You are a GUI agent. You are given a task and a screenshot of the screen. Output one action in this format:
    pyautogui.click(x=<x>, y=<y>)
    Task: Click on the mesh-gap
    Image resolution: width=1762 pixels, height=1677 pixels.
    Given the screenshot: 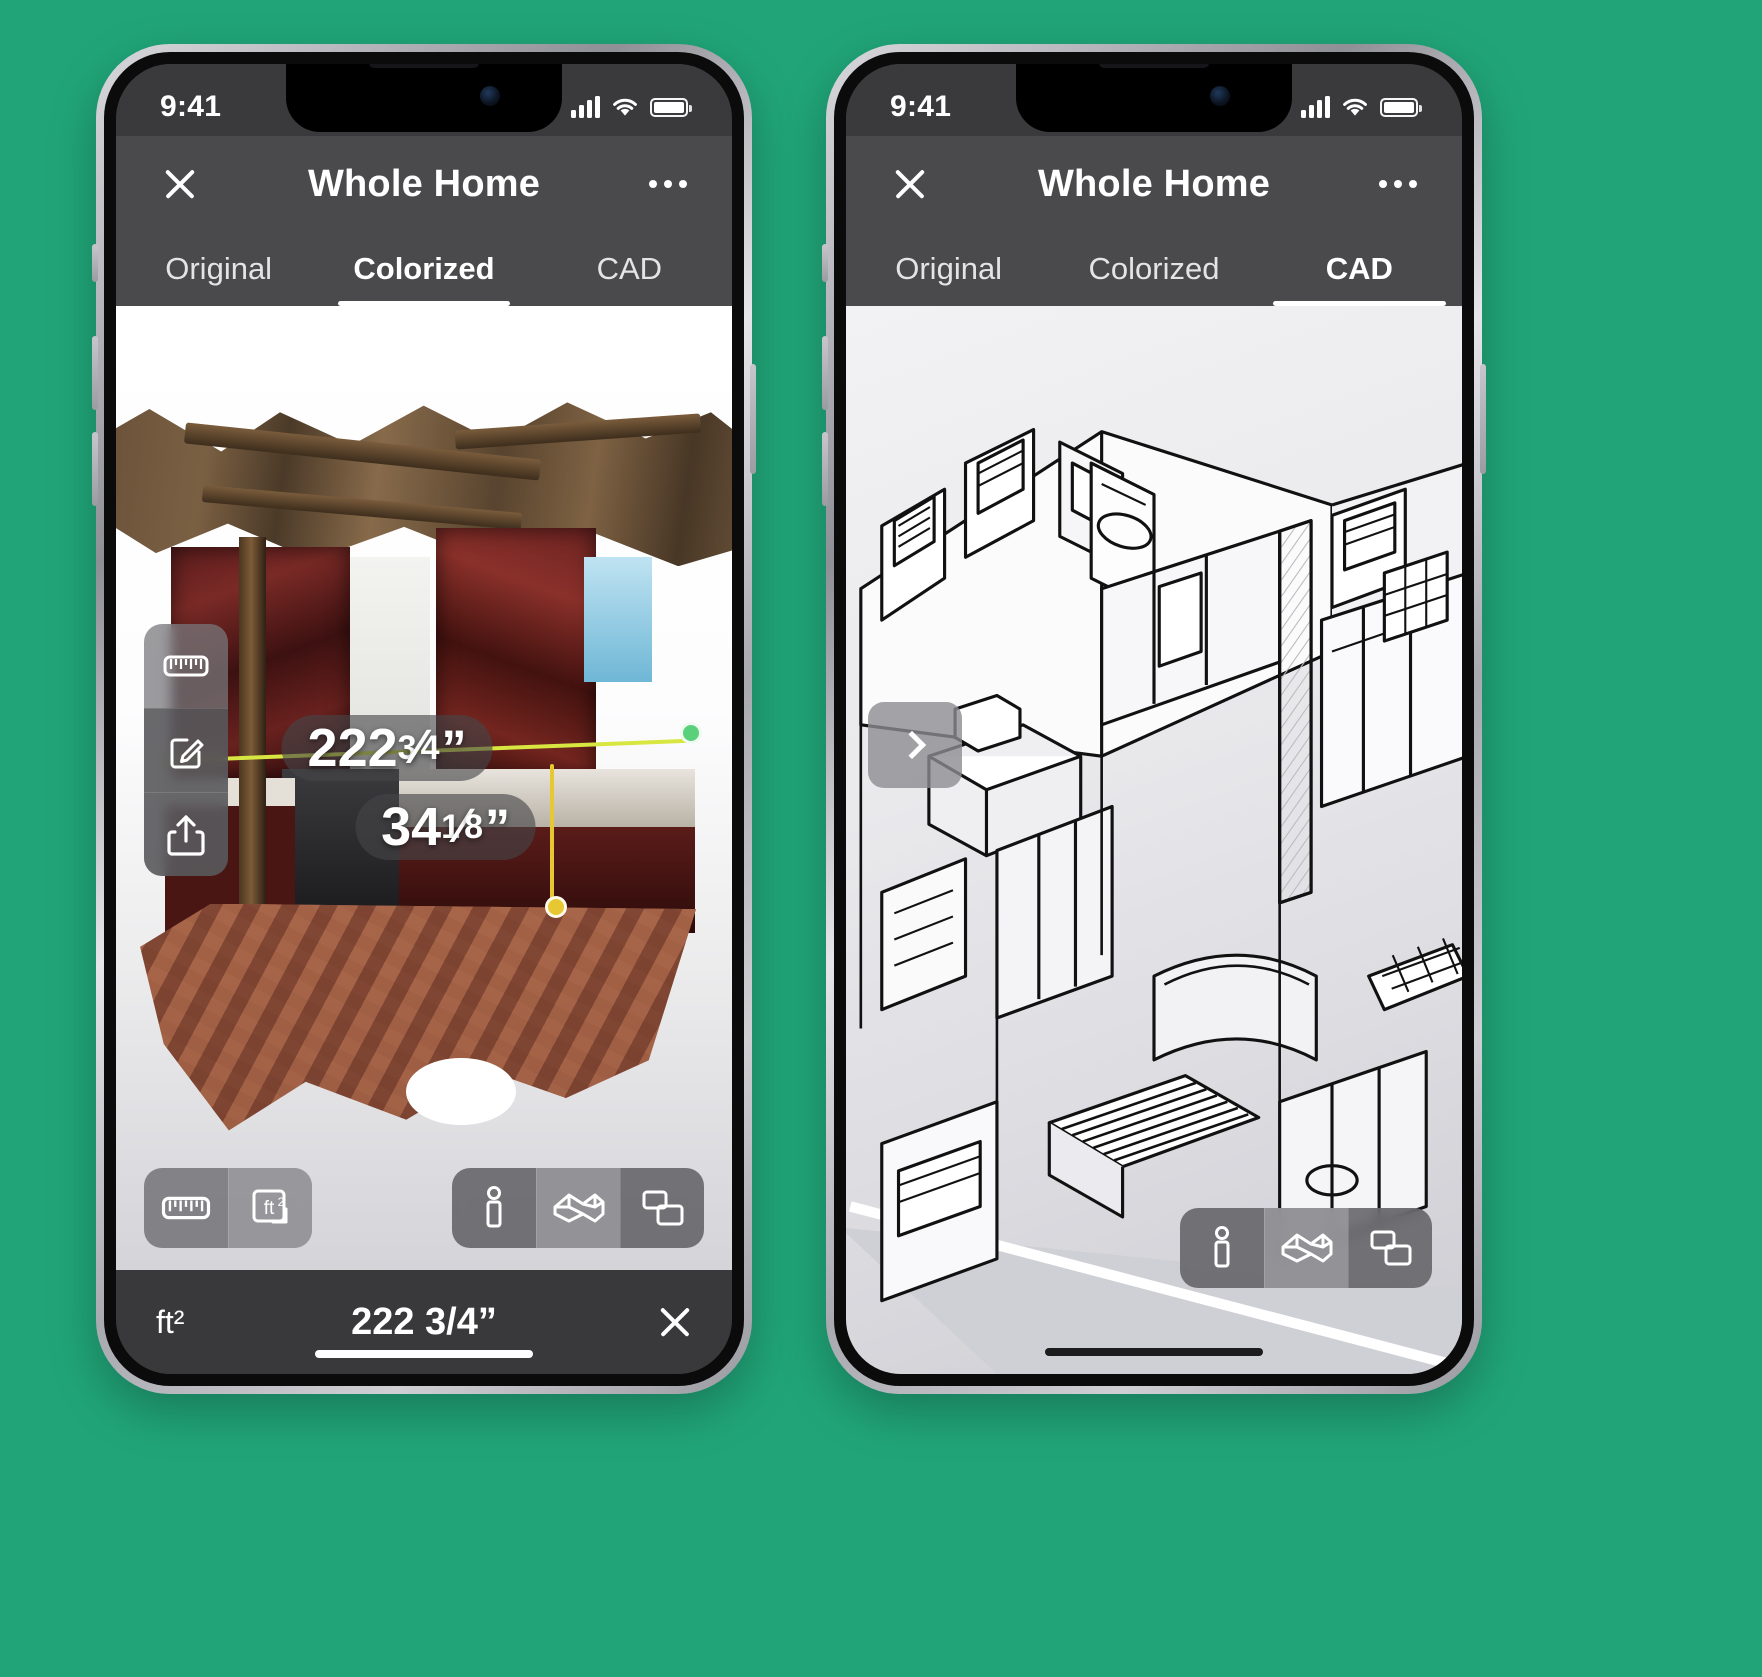 What is the action you would take?
    pyautogui.click(x=461, y=1091)
    